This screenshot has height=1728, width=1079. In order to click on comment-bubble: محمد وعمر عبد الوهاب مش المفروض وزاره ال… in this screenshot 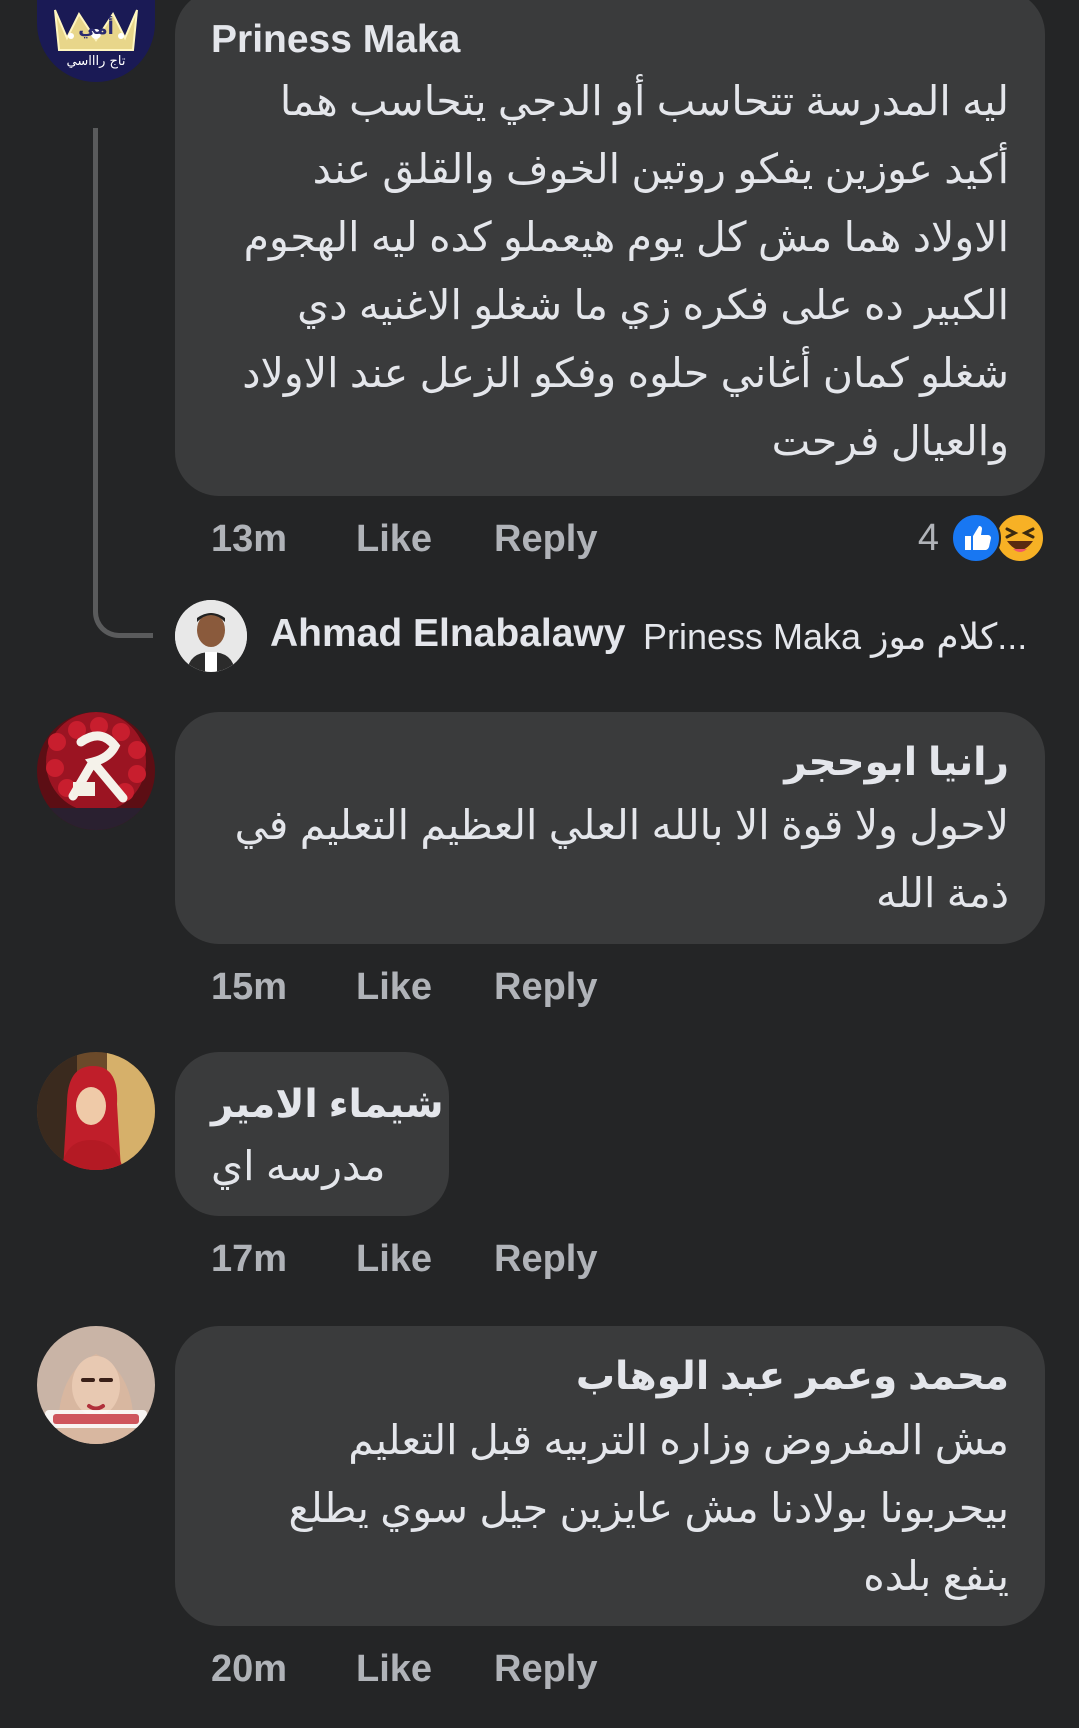, I will do `click(610, 1476)`.